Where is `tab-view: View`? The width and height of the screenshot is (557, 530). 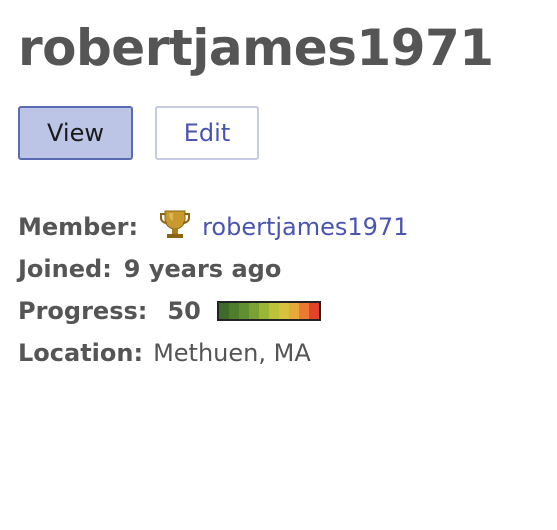 tab-view: View is located at coordinates (75, 133).